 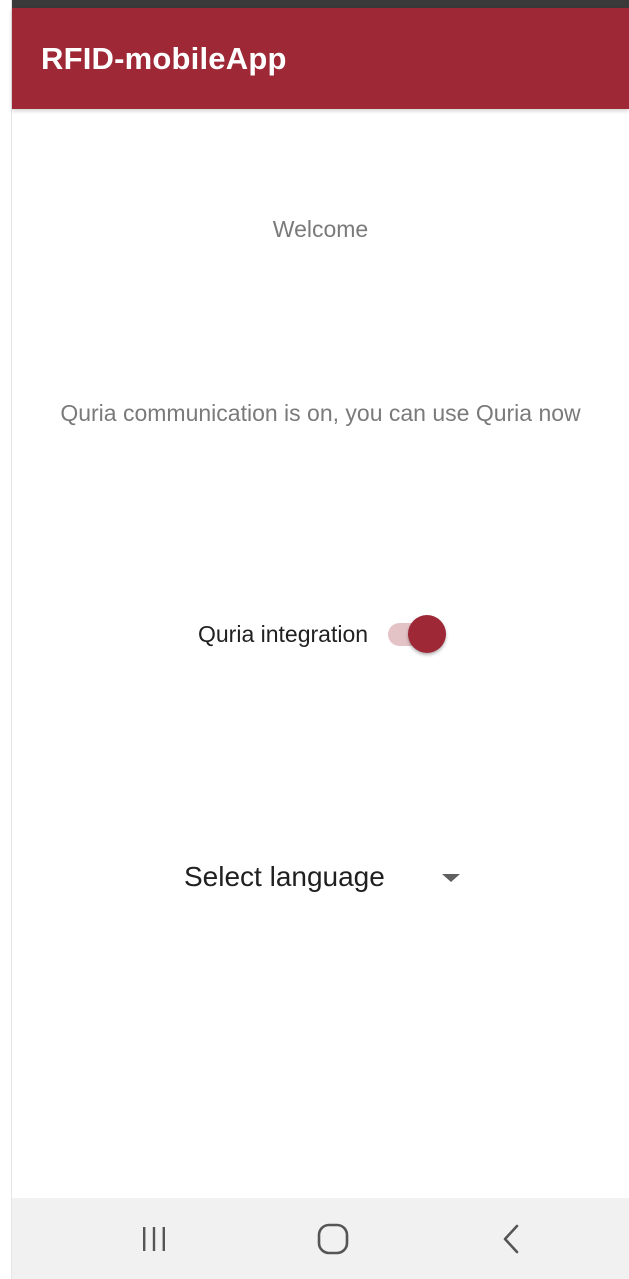 I want to click on language-select: Select language, so click(x=329, y=877).